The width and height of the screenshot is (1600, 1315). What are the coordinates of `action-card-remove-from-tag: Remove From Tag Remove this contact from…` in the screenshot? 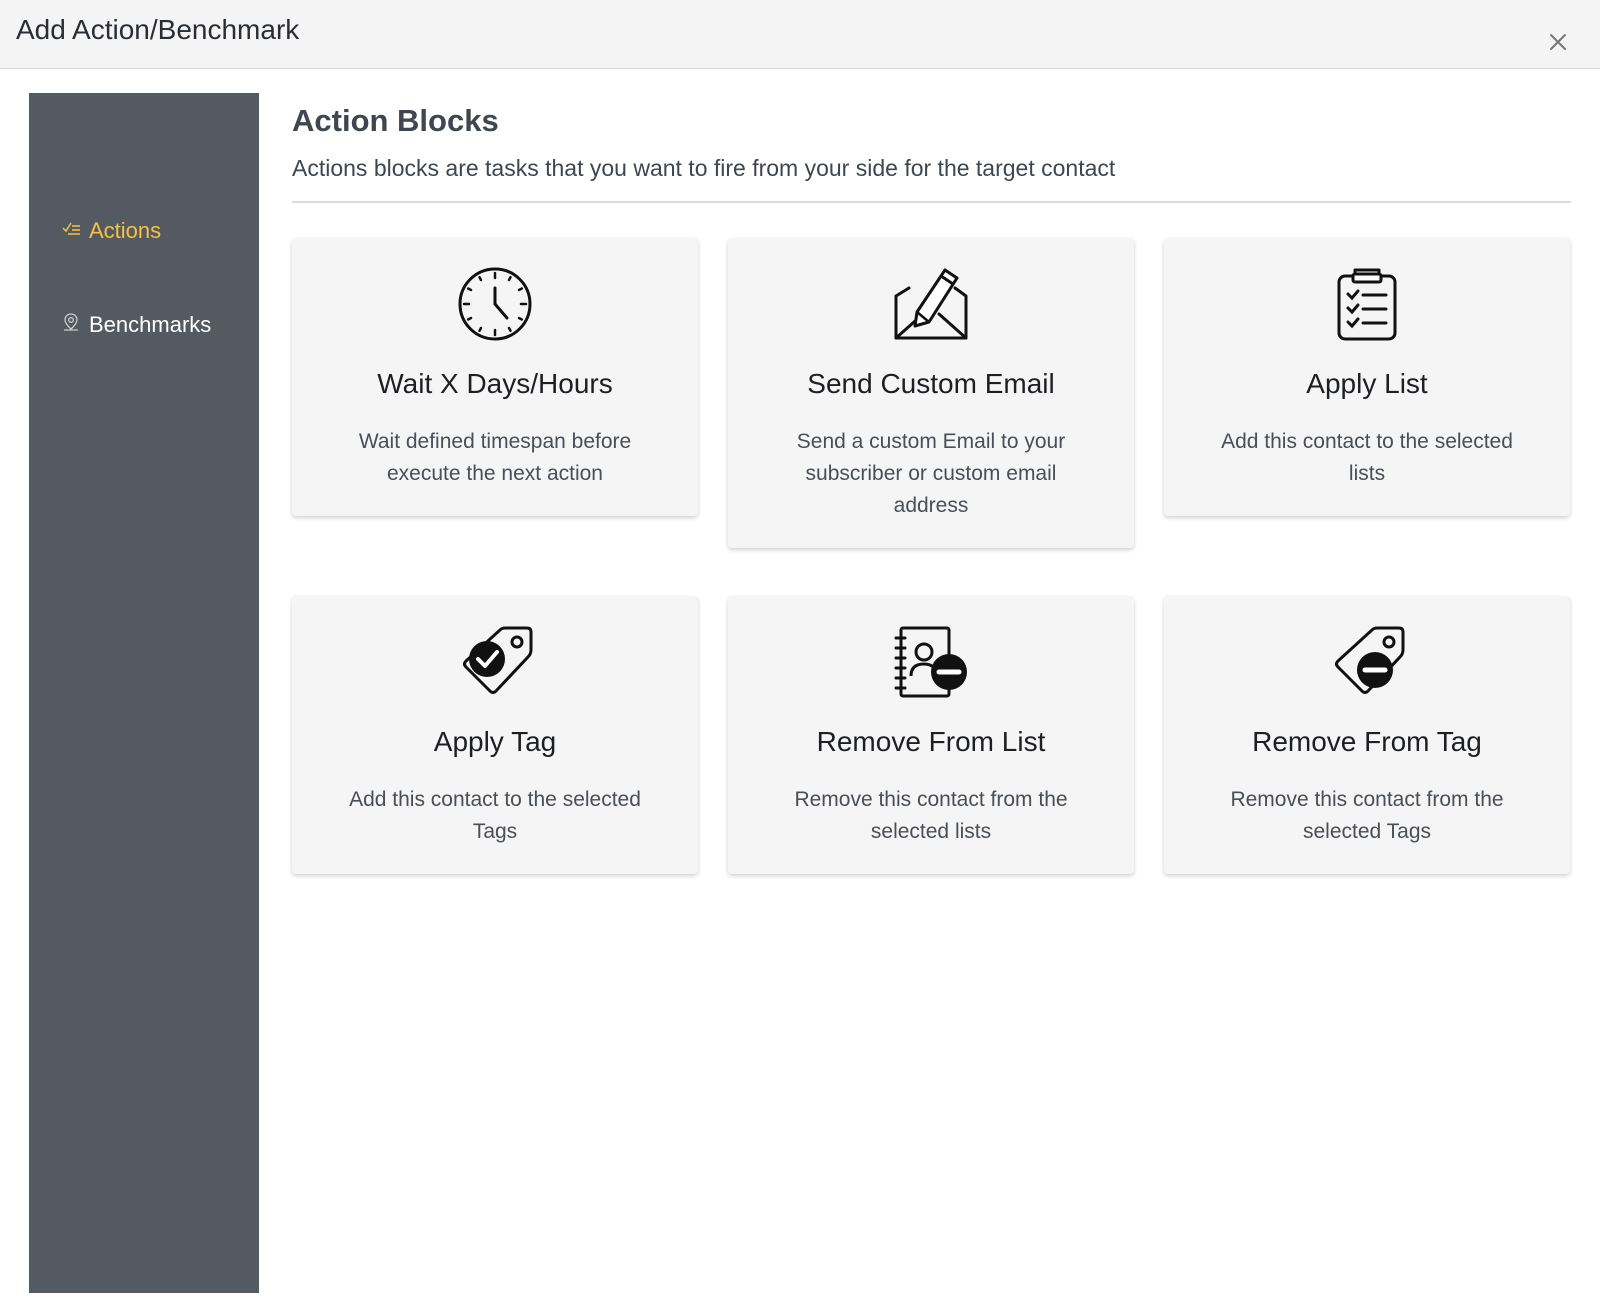 It's located at (1367, 735).